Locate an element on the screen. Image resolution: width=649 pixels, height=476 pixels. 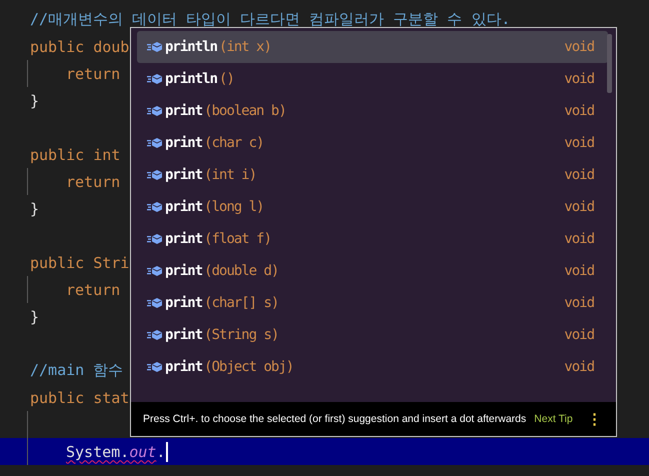
code-text: out is located at coordinates (142, 451).